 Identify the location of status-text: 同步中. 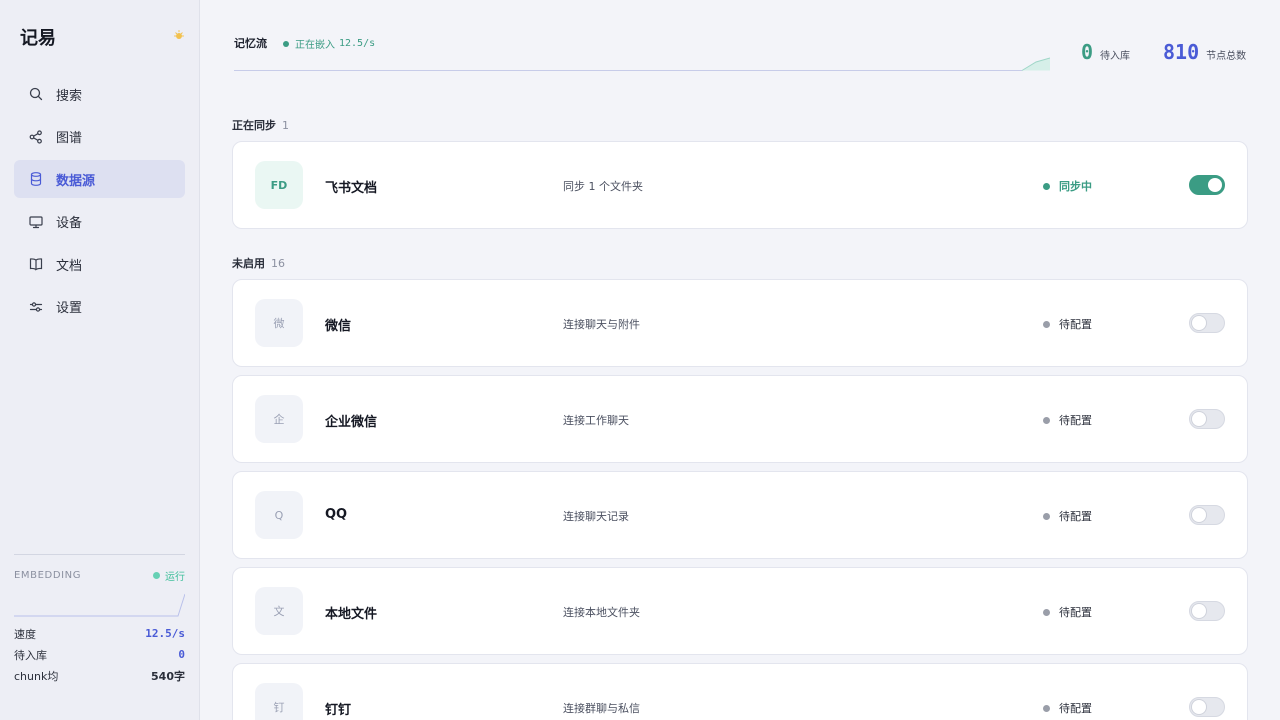
(1075, 186).